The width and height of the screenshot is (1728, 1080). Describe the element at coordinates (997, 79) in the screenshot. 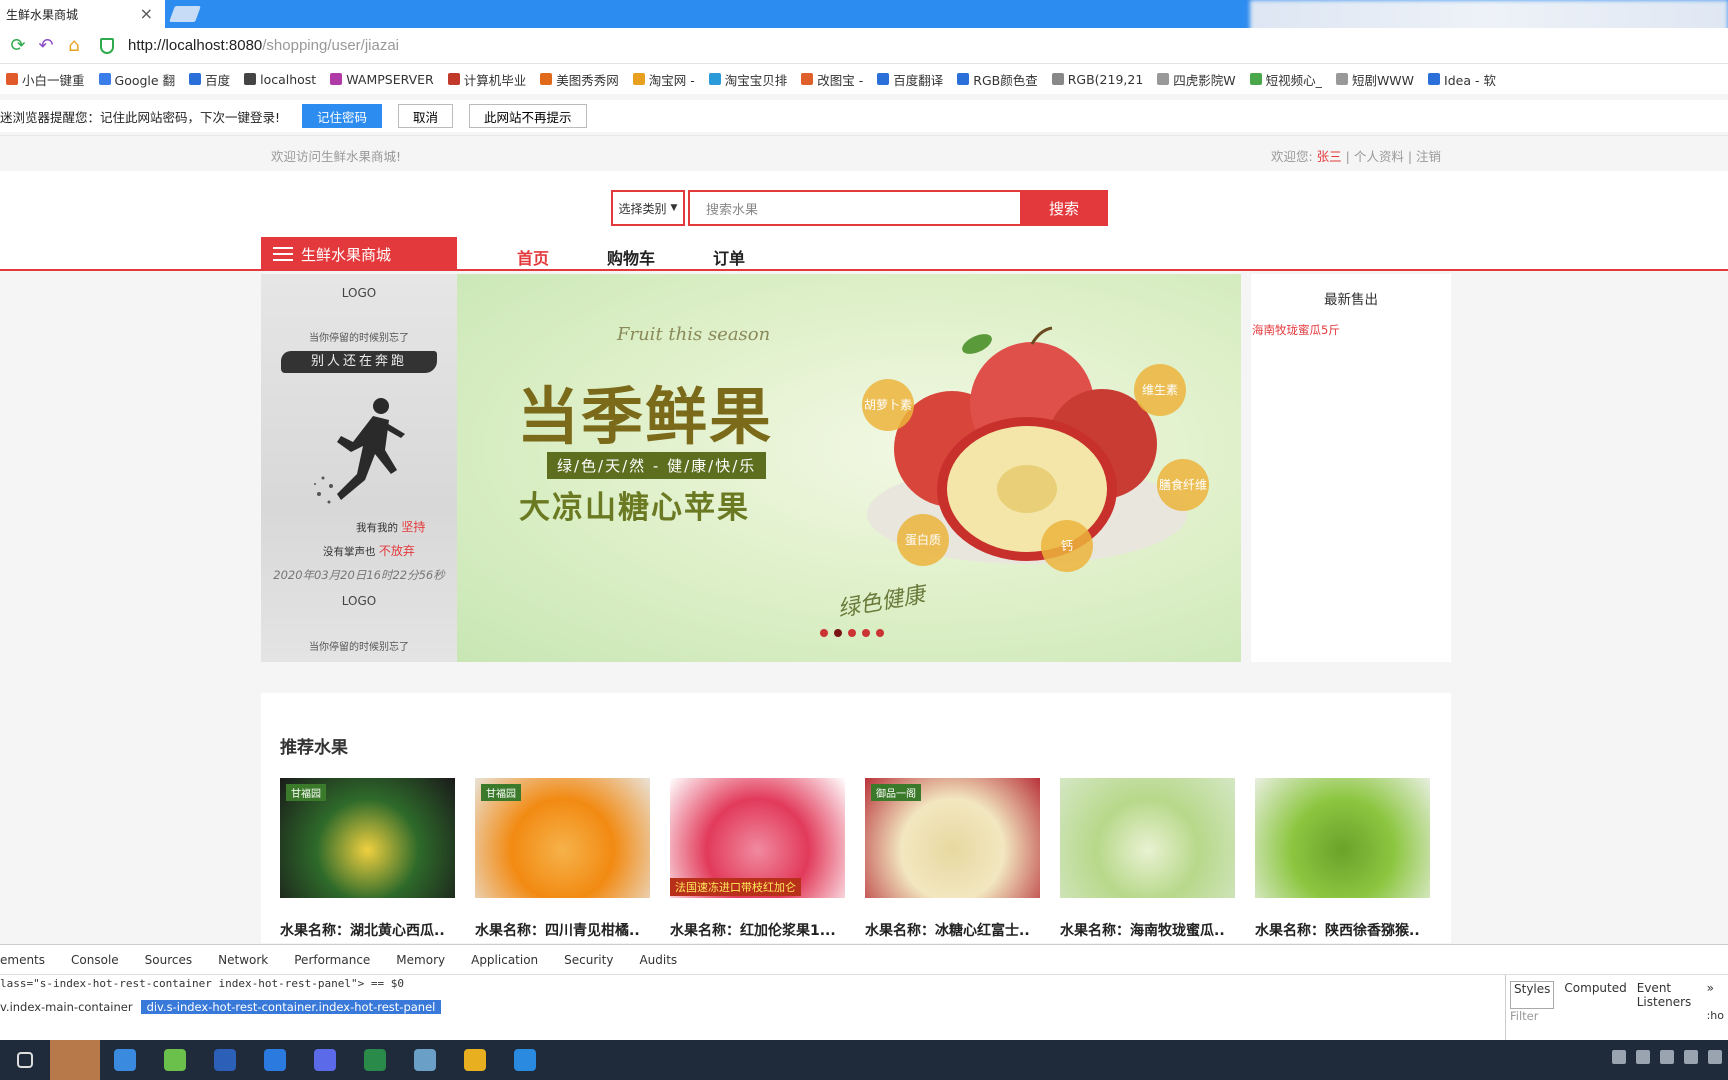

I see `bookmark-item: RGB颜色查` at that location.